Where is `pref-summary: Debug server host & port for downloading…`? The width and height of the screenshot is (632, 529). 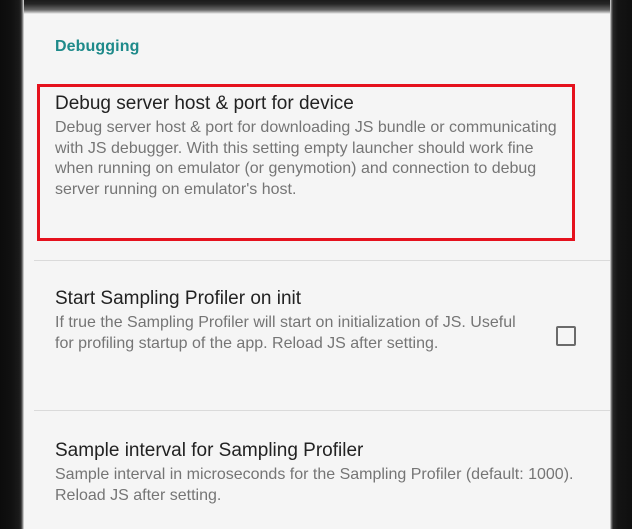 pref-summary: Debug server host & port for downloading… is located at coordinates (306, 158).